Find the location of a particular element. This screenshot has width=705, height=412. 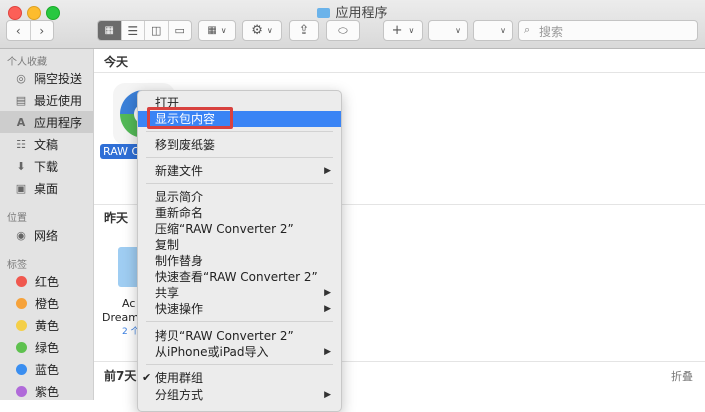

sidebar-item-tag-blue: 蓝色 is located at coordinates (46, 369).